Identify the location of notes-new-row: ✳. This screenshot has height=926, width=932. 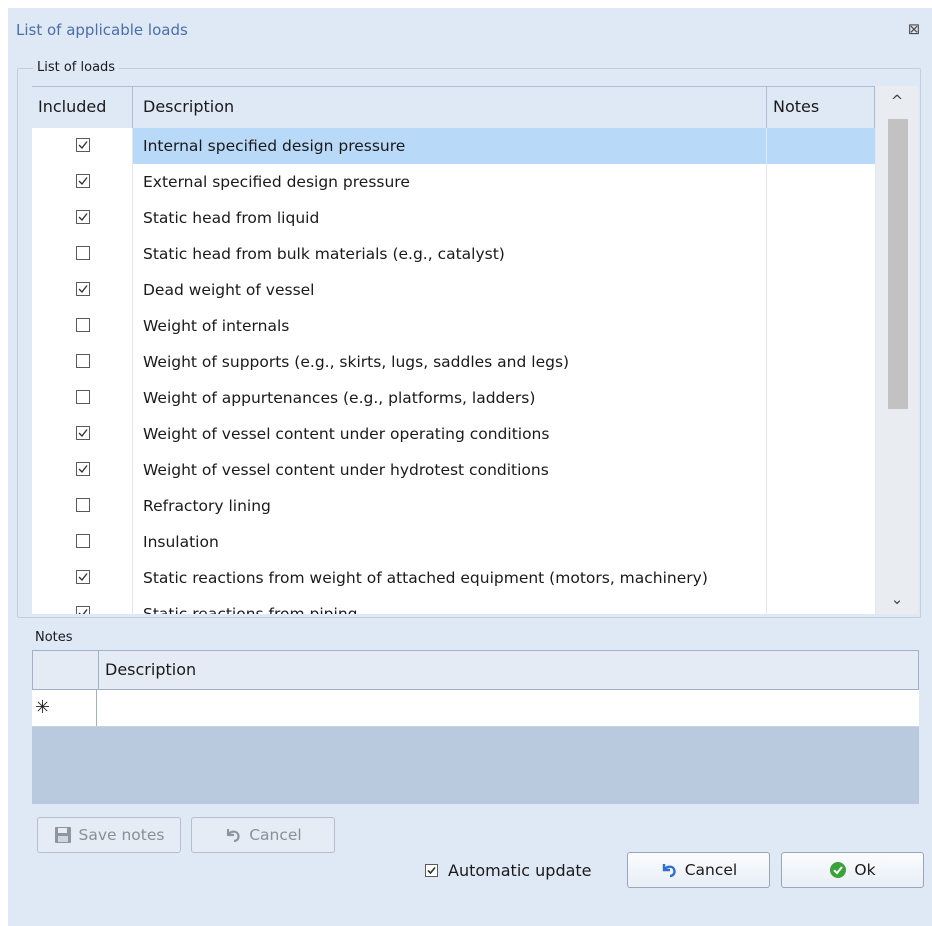
(475, 708).